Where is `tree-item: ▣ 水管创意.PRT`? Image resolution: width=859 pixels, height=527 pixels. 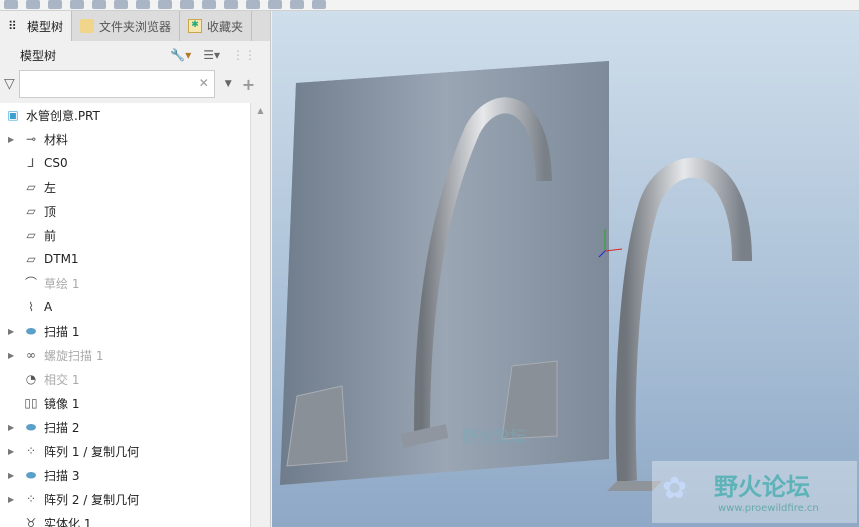 tree-item: ▣ 水管创意.PRT is located at coordinates (125, 115).